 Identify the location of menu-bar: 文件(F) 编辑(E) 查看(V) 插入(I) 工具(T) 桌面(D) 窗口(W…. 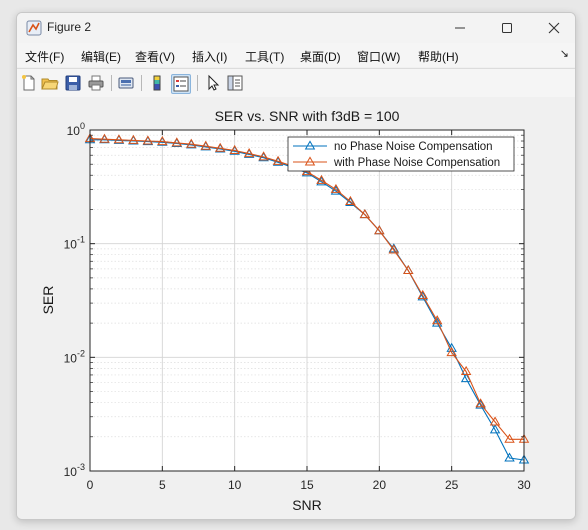
(296, 55).